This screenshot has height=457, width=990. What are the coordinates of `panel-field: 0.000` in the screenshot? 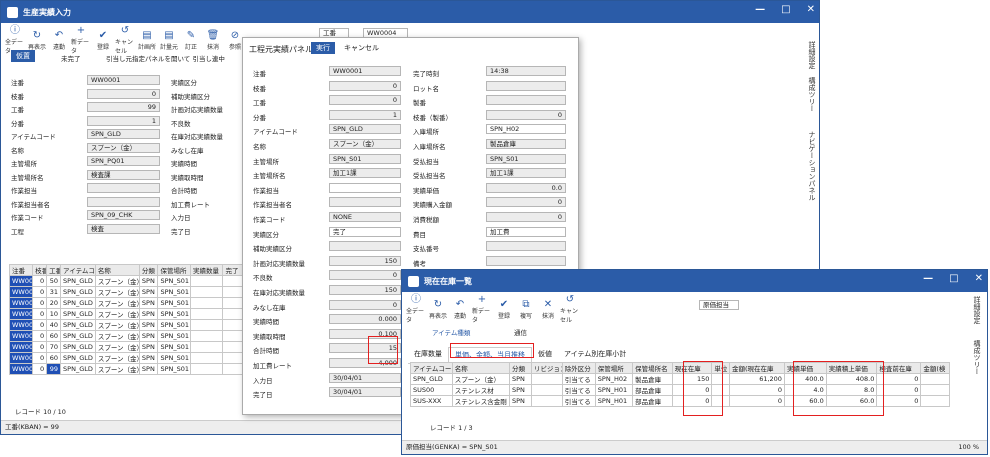 It's located at (365, 319).